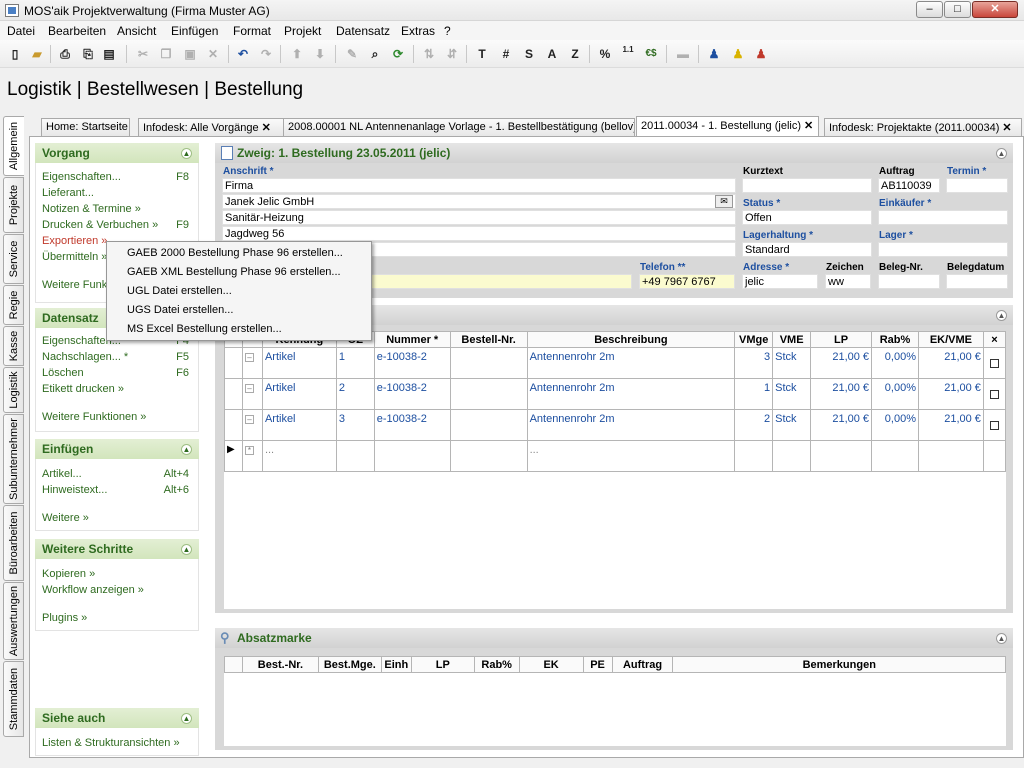 This screenshot has height=768, width=1024. Describe the element at coordinates (85, 357) in the screenshot. I see `link-nachschlagen: Nachschlagen... *` at that location.